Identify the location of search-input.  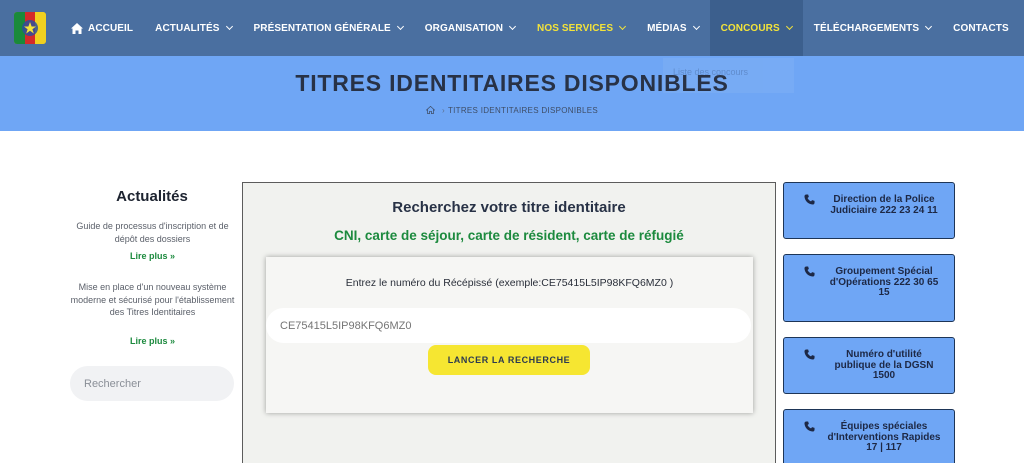
(152, 383).